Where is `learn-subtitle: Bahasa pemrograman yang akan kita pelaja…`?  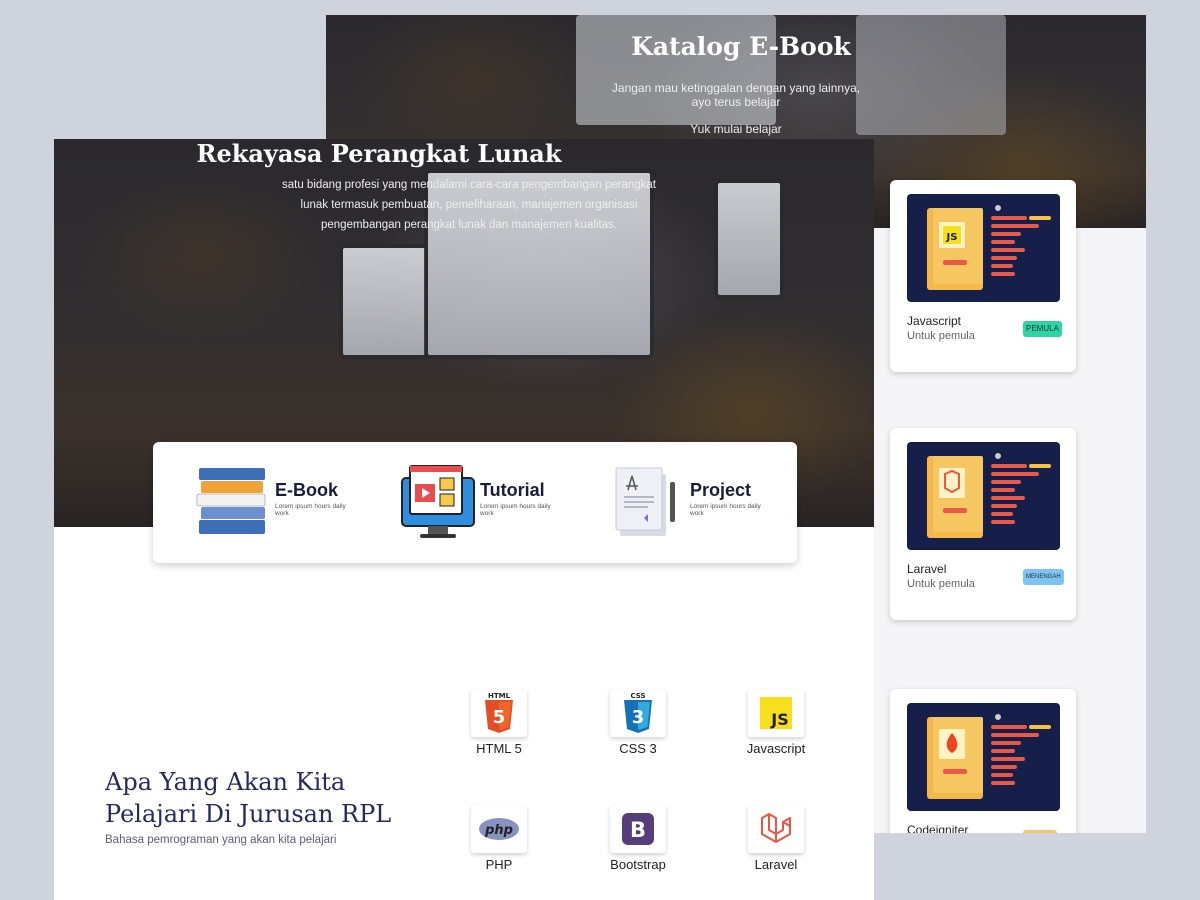
learn-subtitle: Bahasa pemrograman yang akan kita pelaja… is located at coordinates (221, 840).